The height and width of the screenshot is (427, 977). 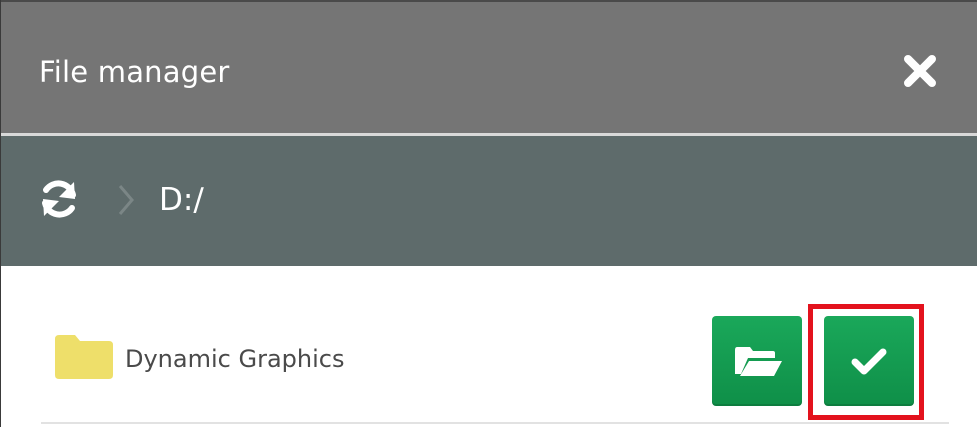 I want to click on folder-icon, so click(x=84, y=357).